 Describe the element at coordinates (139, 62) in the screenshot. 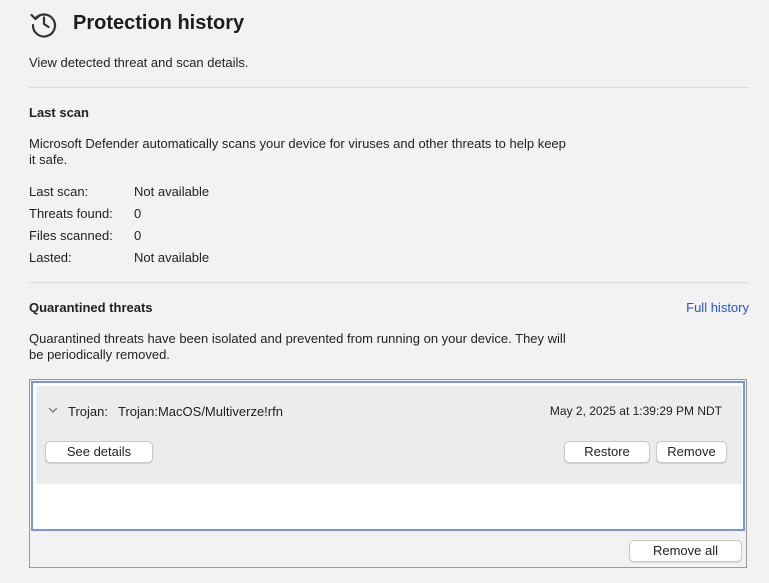

I see `page-subtitle: View detected threat and scan details.` at that location.